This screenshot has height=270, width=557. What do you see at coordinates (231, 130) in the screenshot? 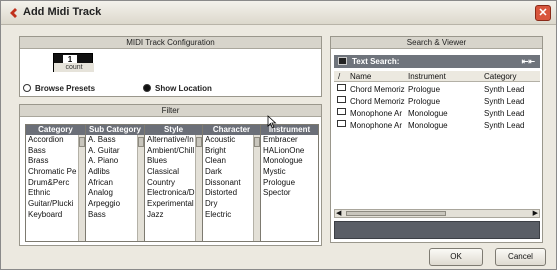
I see `column-header: Character` at bounding box center [231, 130].